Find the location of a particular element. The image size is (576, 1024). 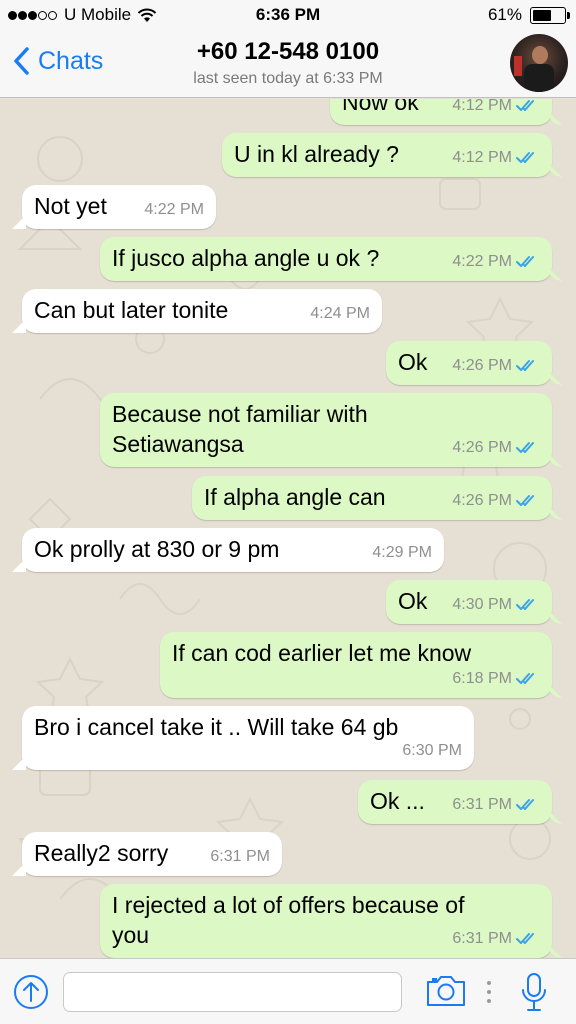

battery-icon is located at coordinates (550, 15).